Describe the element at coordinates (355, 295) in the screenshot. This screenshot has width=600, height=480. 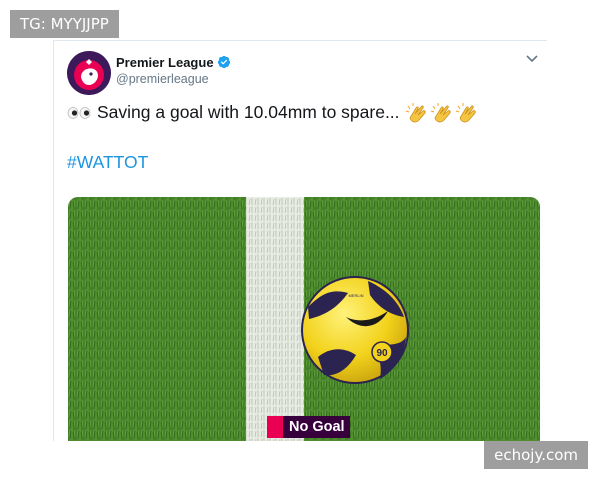
I see `ball-brand-label: MERLIN` at that location.